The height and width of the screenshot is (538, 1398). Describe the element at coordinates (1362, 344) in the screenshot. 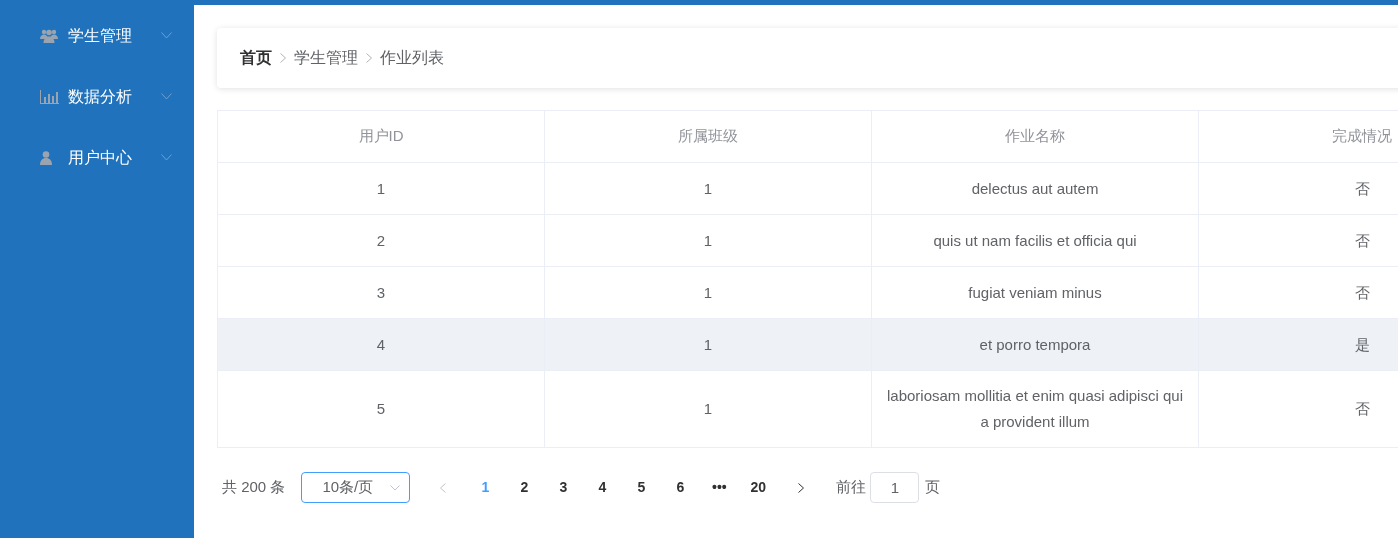

I see `table-cell-text: 是` at that location.